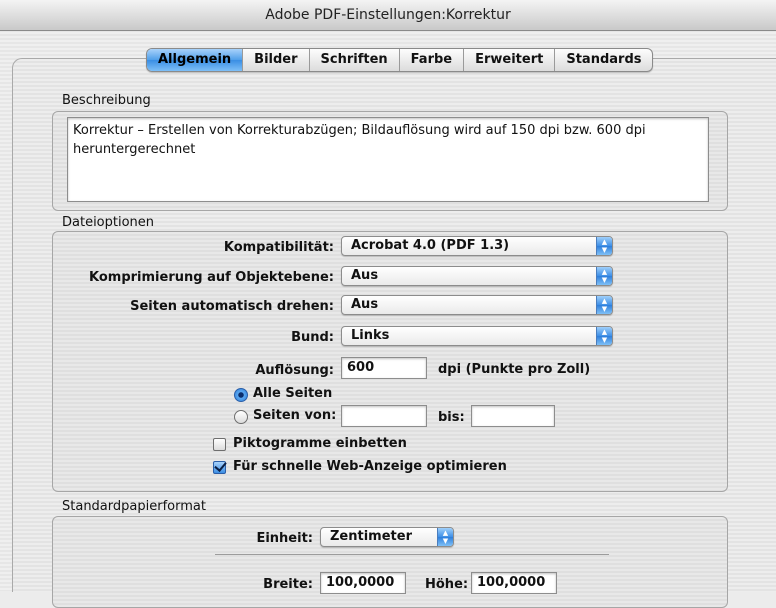  Describe the element at coordinates (451, 417) in the screenshot. I see `bis-label: bis:` at that location.